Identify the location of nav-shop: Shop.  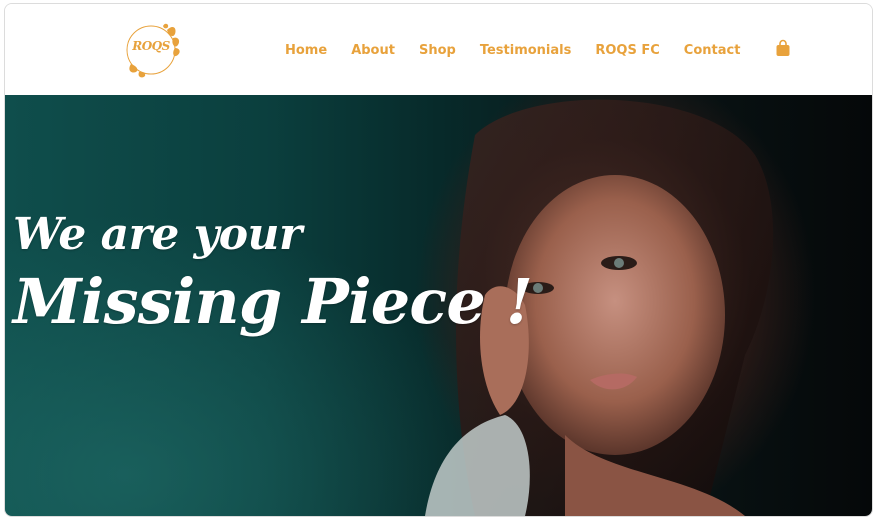
(437, 50).